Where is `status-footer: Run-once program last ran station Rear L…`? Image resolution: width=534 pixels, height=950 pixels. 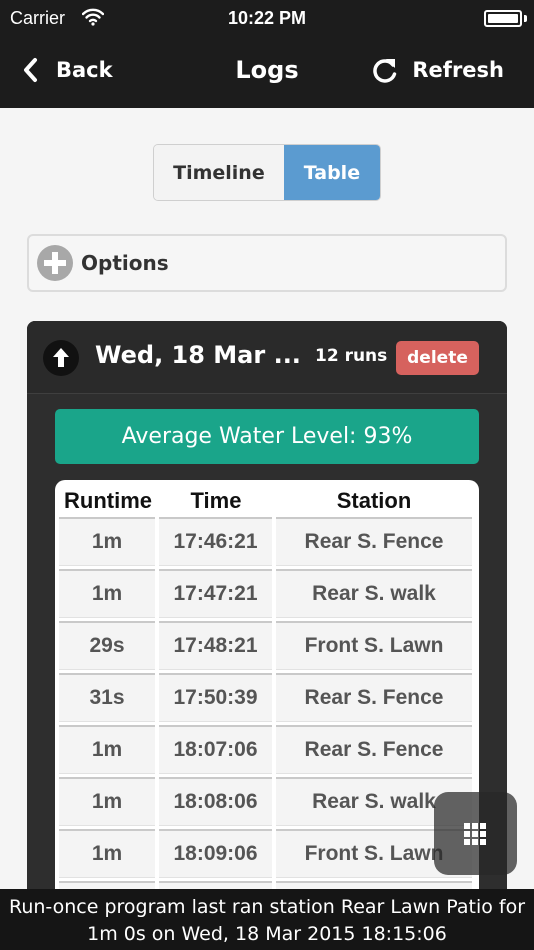 status-footer: Run-once program last ran station Rear L… is located at coordinates (267, 919).